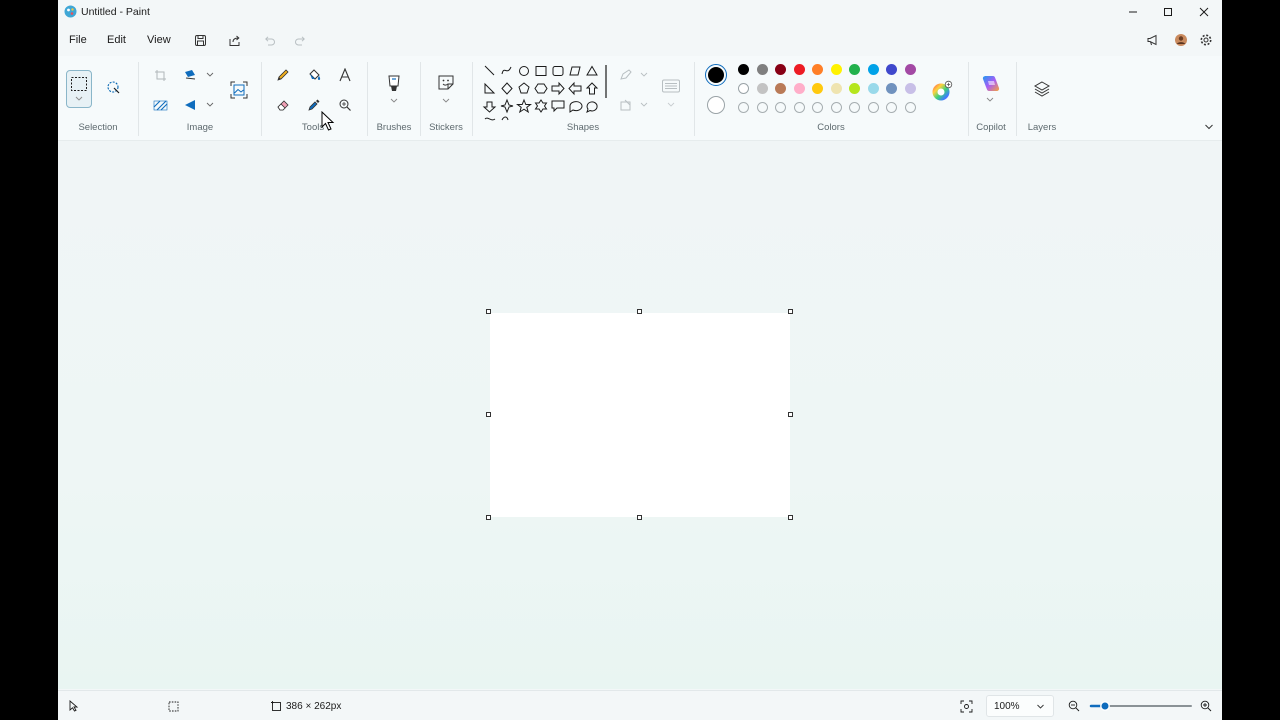 The width and height of the screenshot is (1280, 720). Describe the element at coordinates (283, 75) in the screenshot. I see `pencil-button` at that location.